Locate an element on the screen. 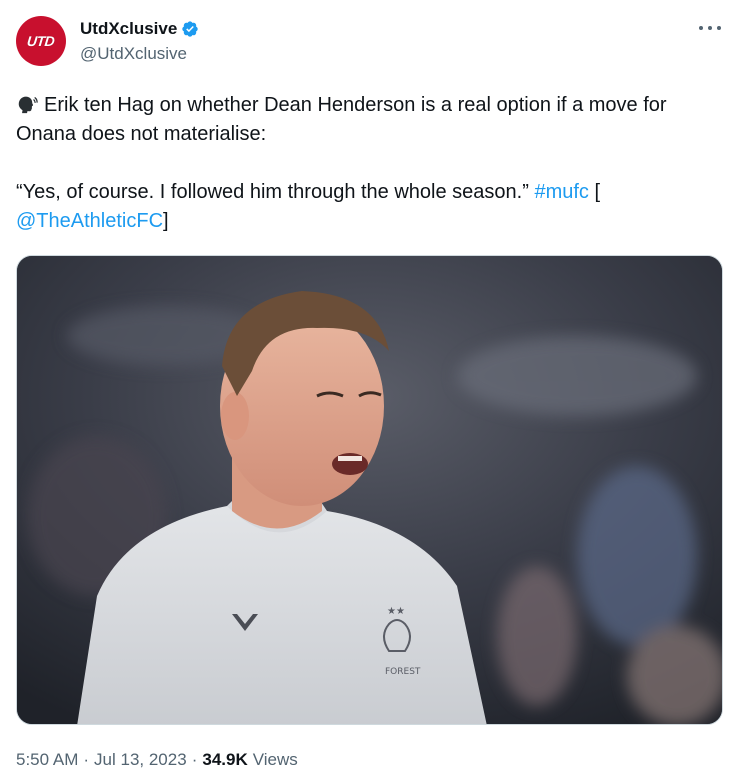 The width and height of the screenshot is (741, 777). author-display-name: UtdXclusive is located at coordinates (128, 29).